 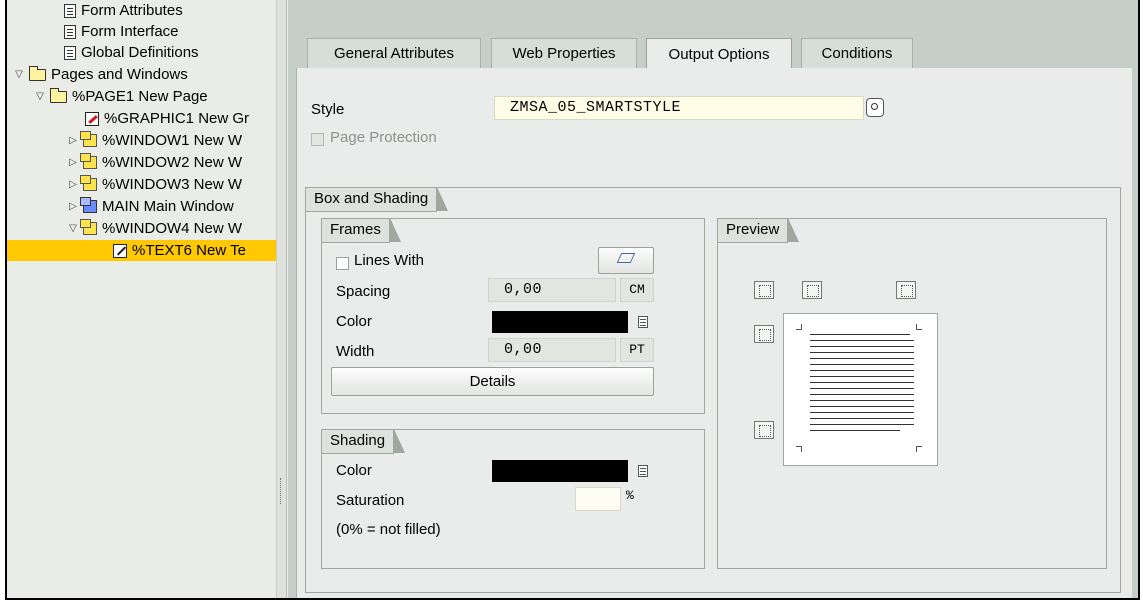 What do you see at coordinates (172, 140) in the screenshot?
I see `tree-item-label: %WINDOW1 New W` at bounding box center [172, 140].